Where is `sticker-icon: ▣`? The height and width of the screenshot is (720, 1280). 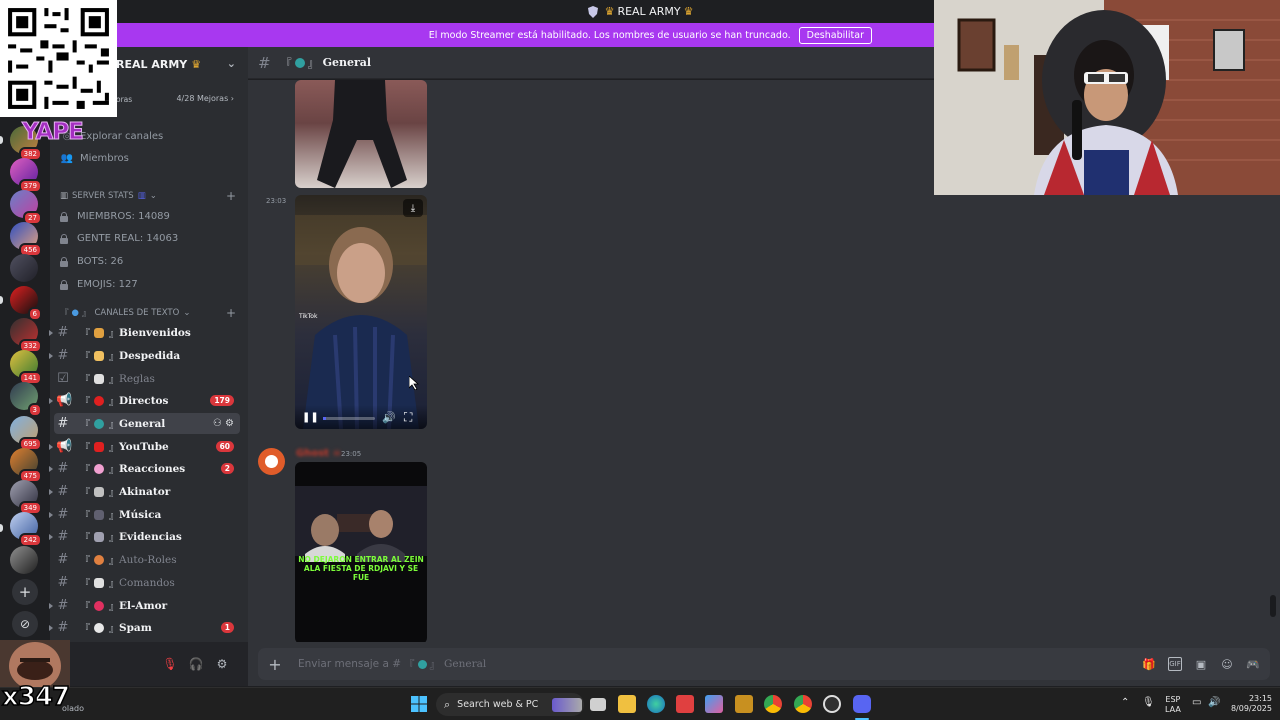
sticker-icon: ▣ is located at coordinates (1201, 664).